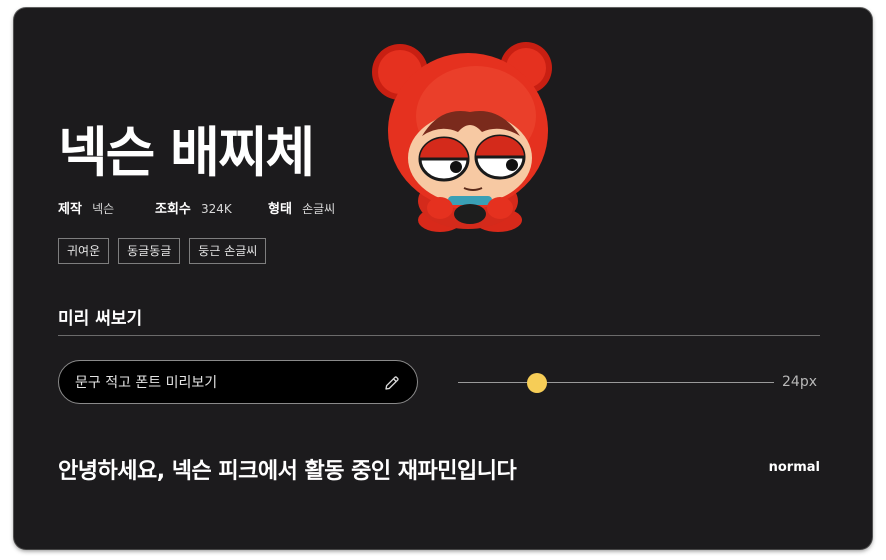 The height and width of the screenshot is (560, 886). Describe the element at coordinates (280, 209) in the screenshot. I see `meta-type-label: 형태` at that location.